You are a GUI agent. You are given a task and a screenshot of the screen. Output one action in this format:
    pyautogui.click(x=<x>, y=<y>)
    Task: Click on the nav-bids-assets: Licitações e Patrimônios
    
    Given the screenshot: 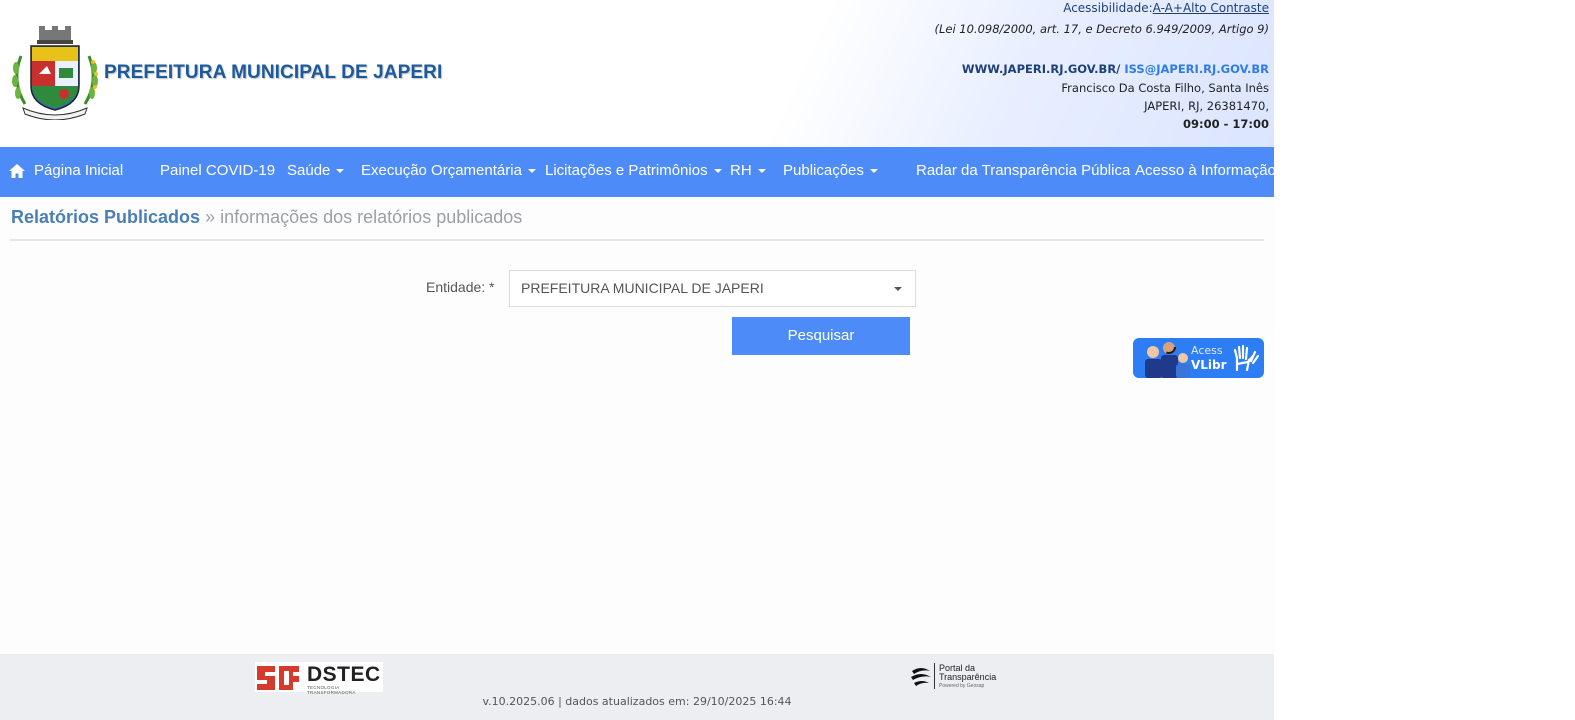 What is the action you would take?
    pyautogui.click(x=633, y=172)
    